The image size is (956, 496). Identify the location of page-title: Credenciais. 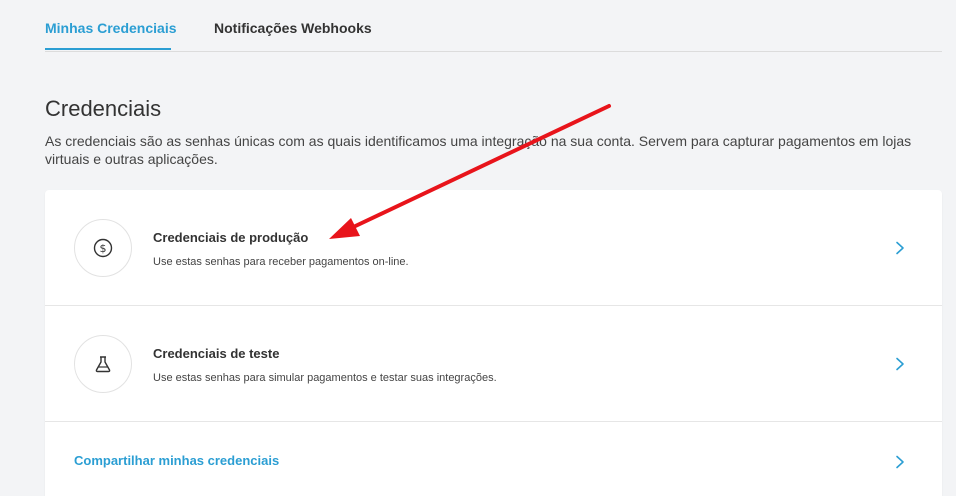
(103, 108).